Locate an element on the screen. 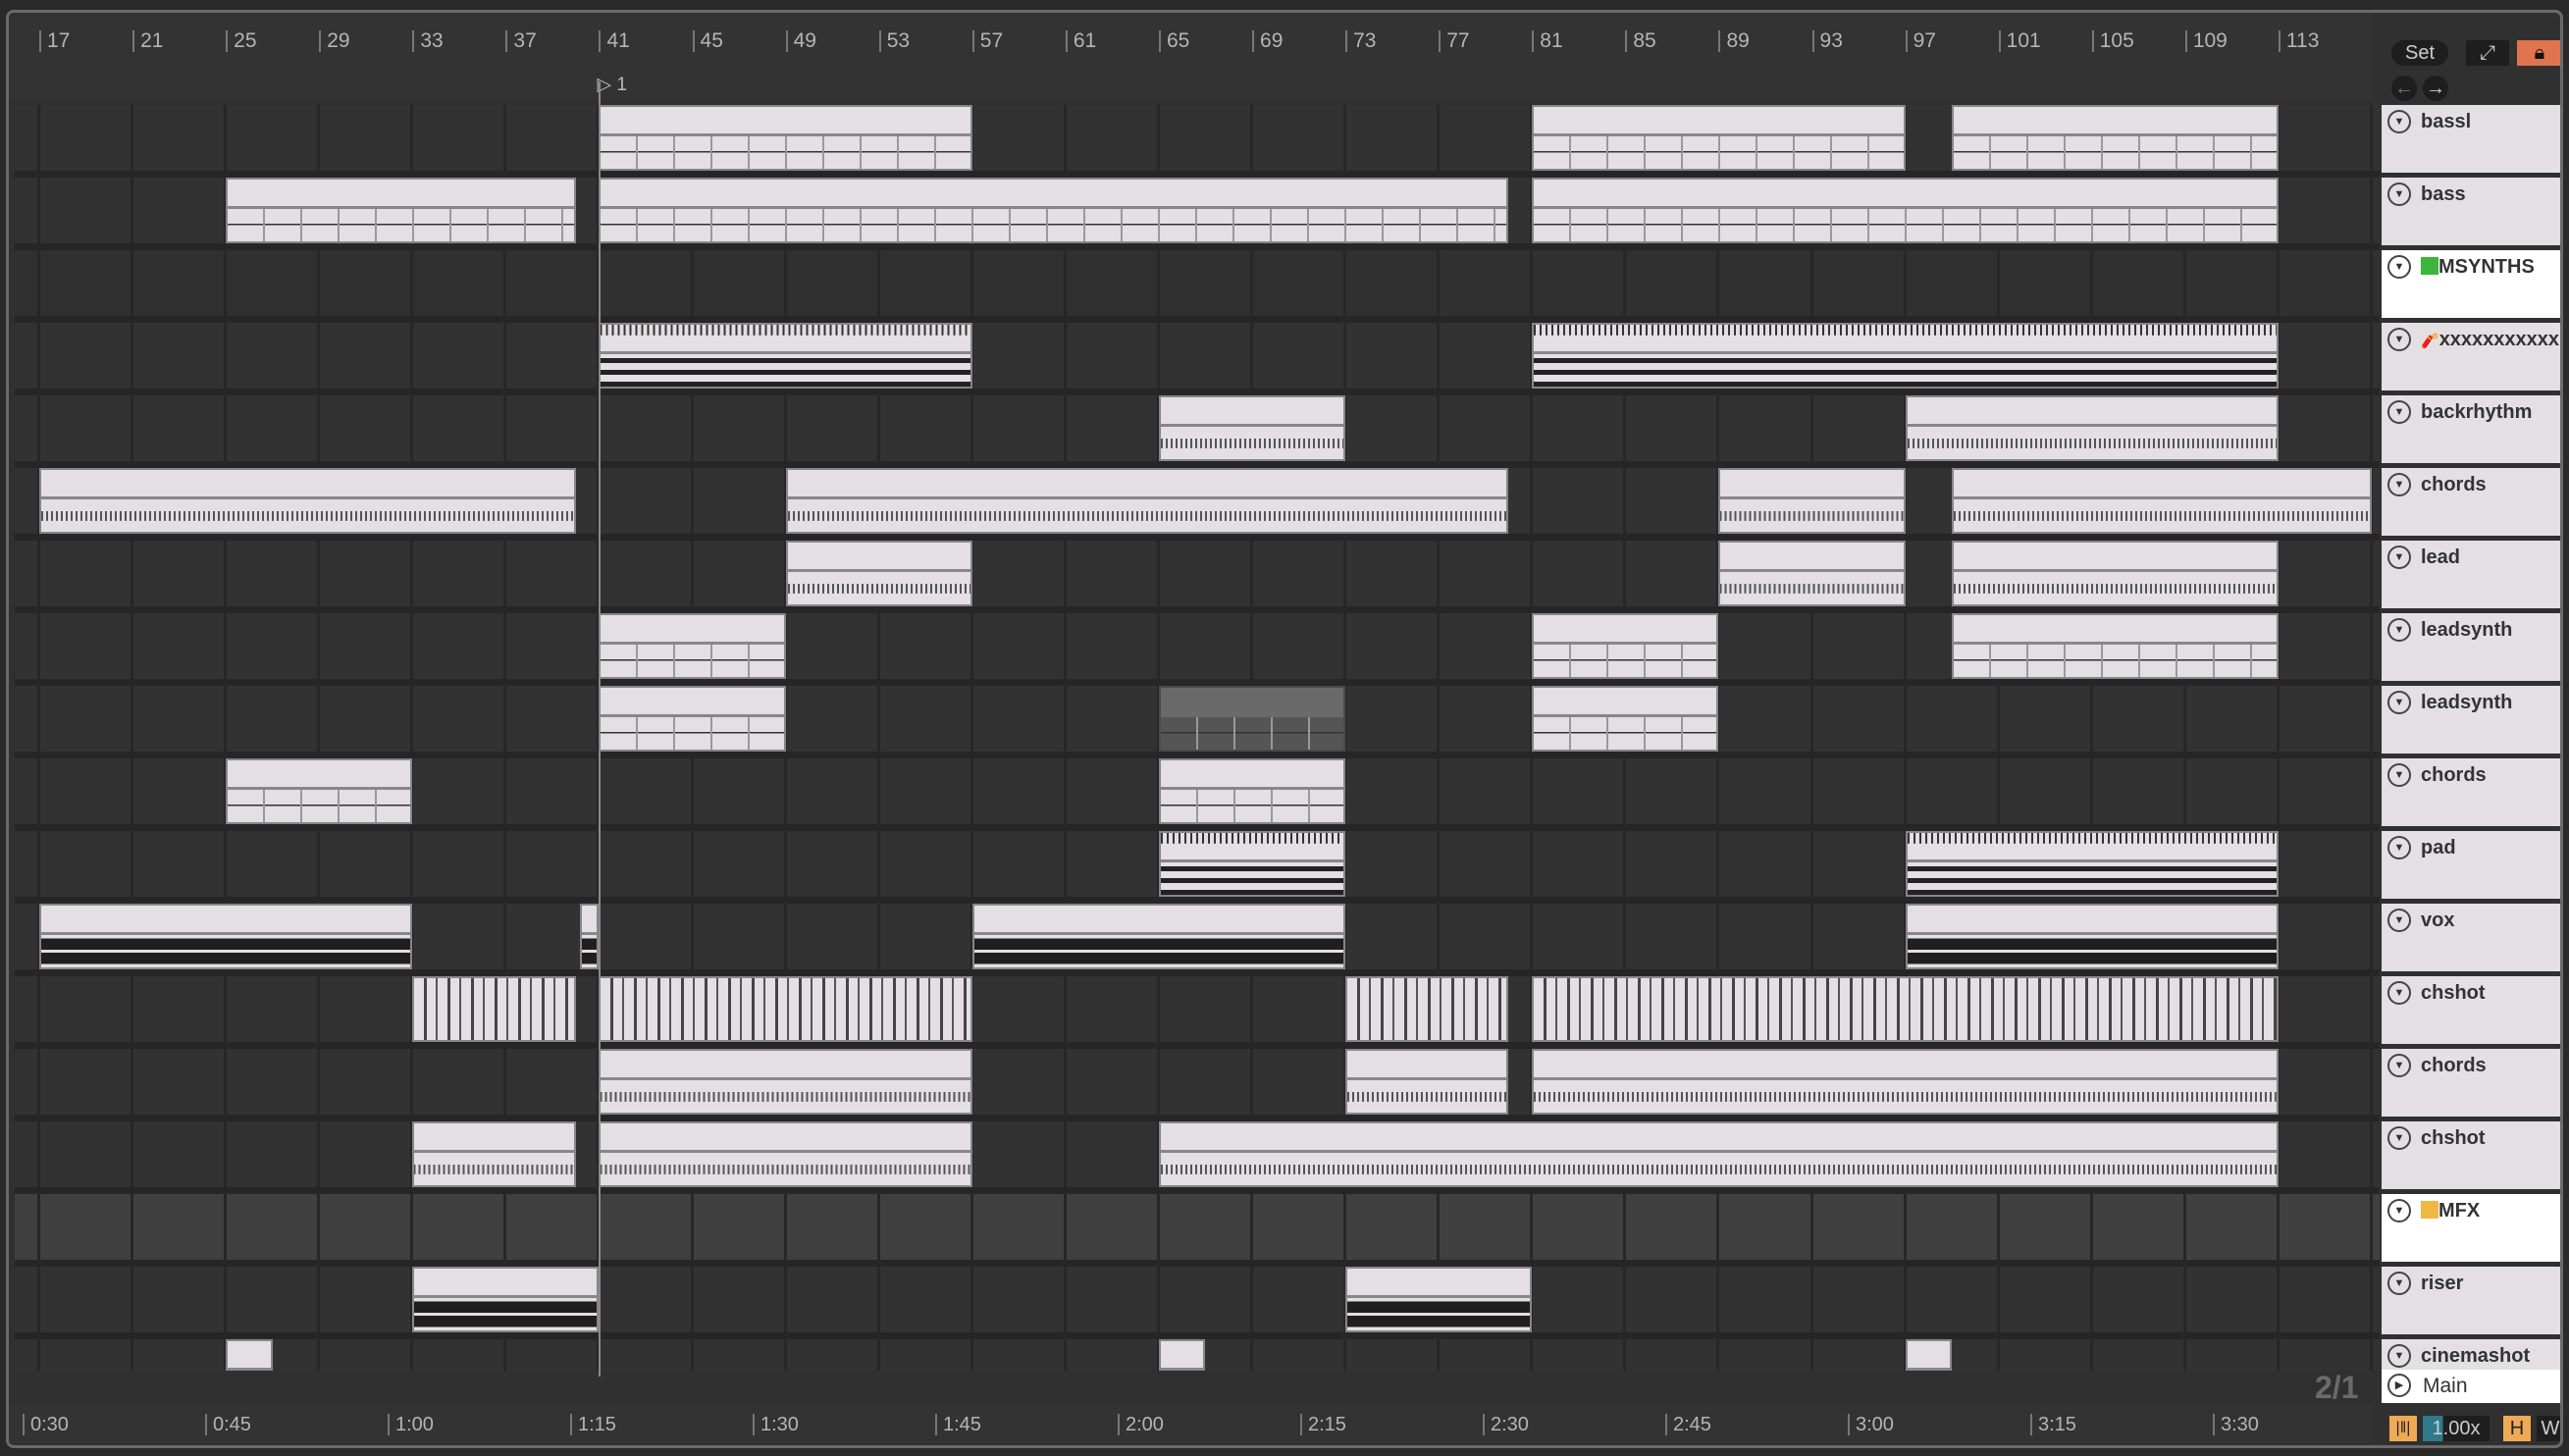  track-header: ▼ MFX is located at coordinates (2471, 1228).